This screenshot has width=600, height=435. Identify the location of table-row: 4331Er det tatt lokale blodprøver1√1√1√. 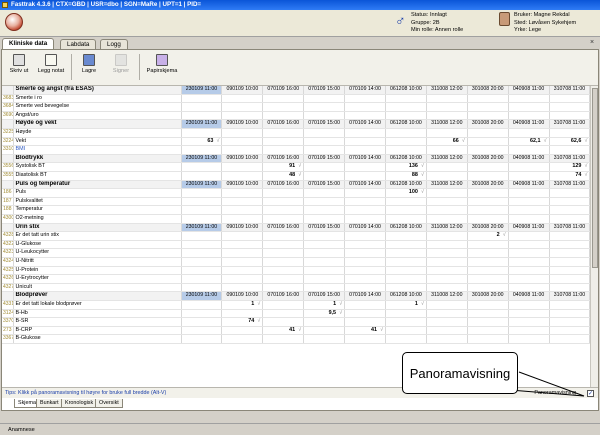
(296, 305).